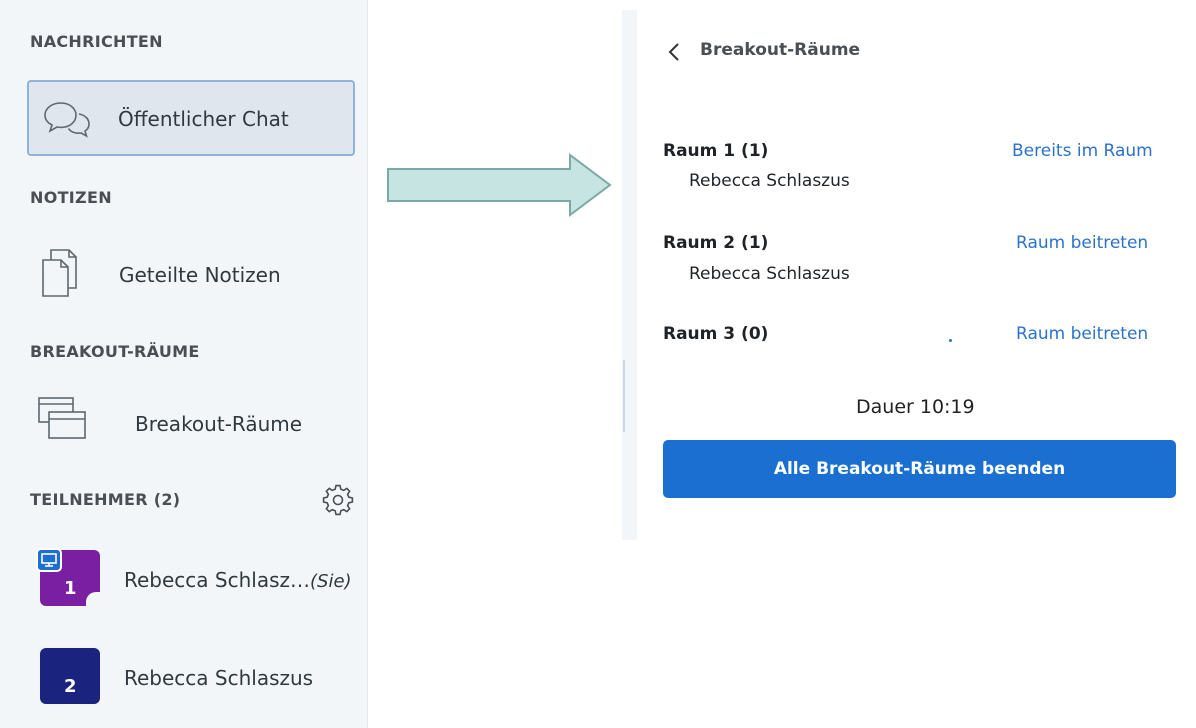 This screenshot has height=728, width=1196. Describe the element at coordinates (716, 243) in the screenshot. I see `room-name: Raum 2 (1)` at that location.